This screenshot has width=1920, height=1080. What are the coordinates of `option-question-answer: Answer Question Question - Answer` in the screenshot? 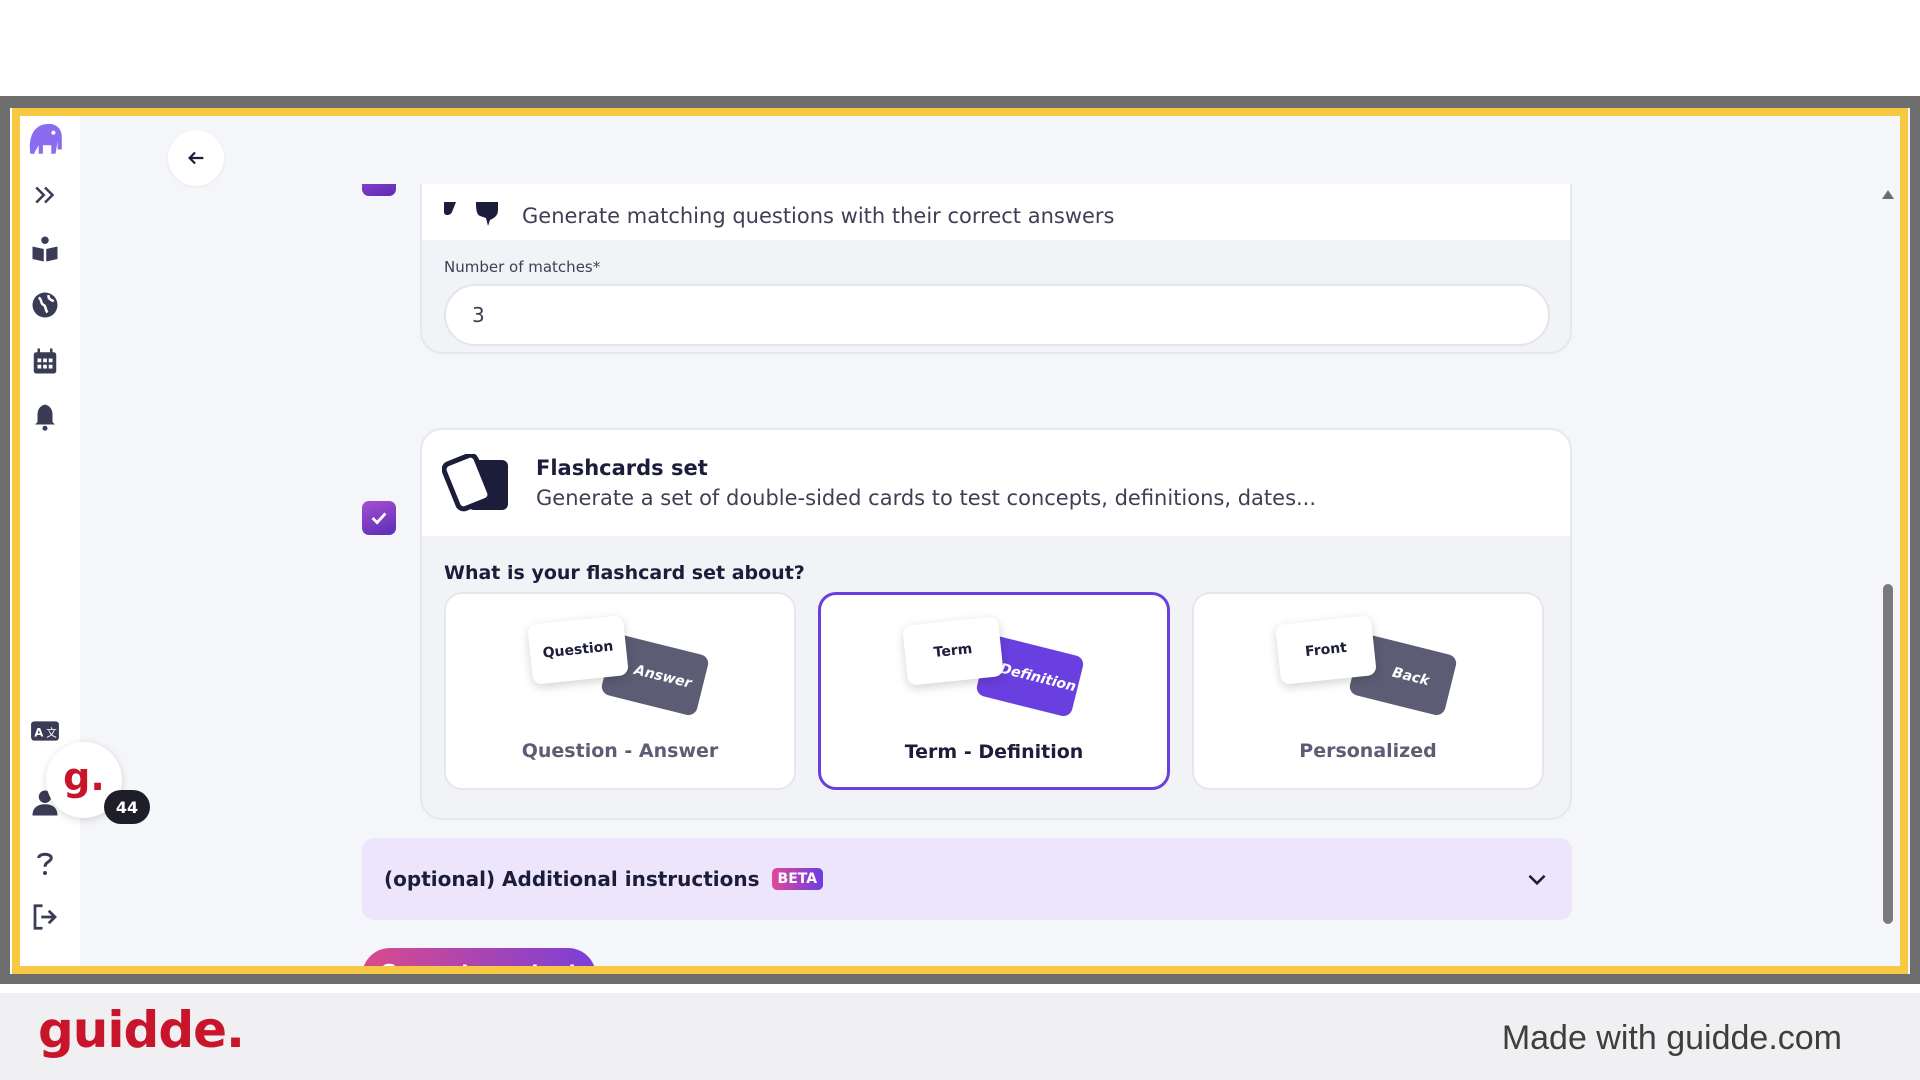 It's located at (620, 691).